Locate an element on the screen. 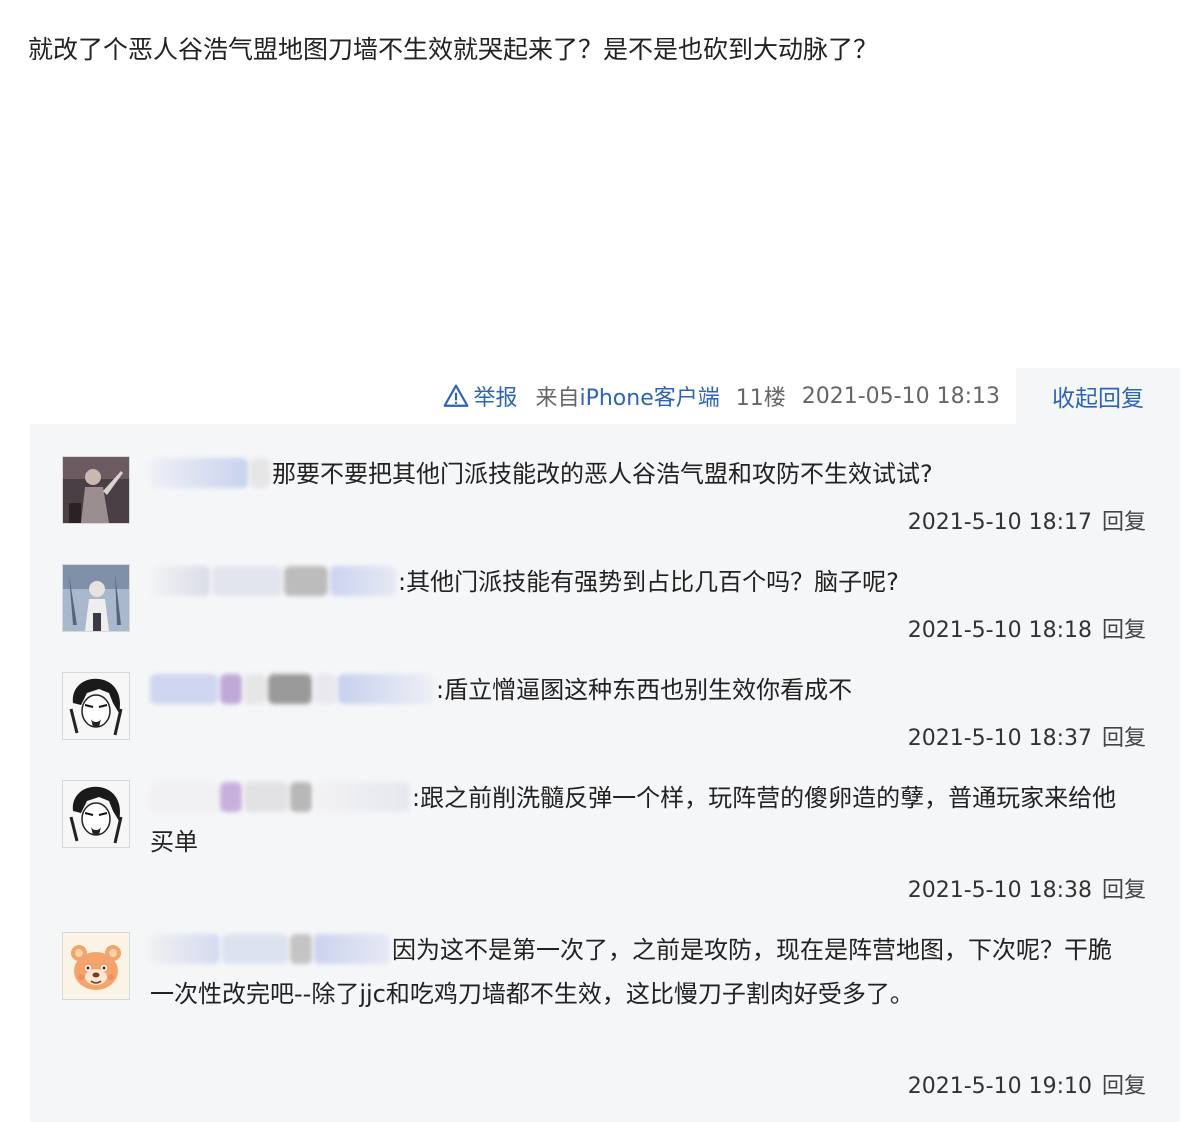  report-label: 举报 is located at coordinates (495, 398).